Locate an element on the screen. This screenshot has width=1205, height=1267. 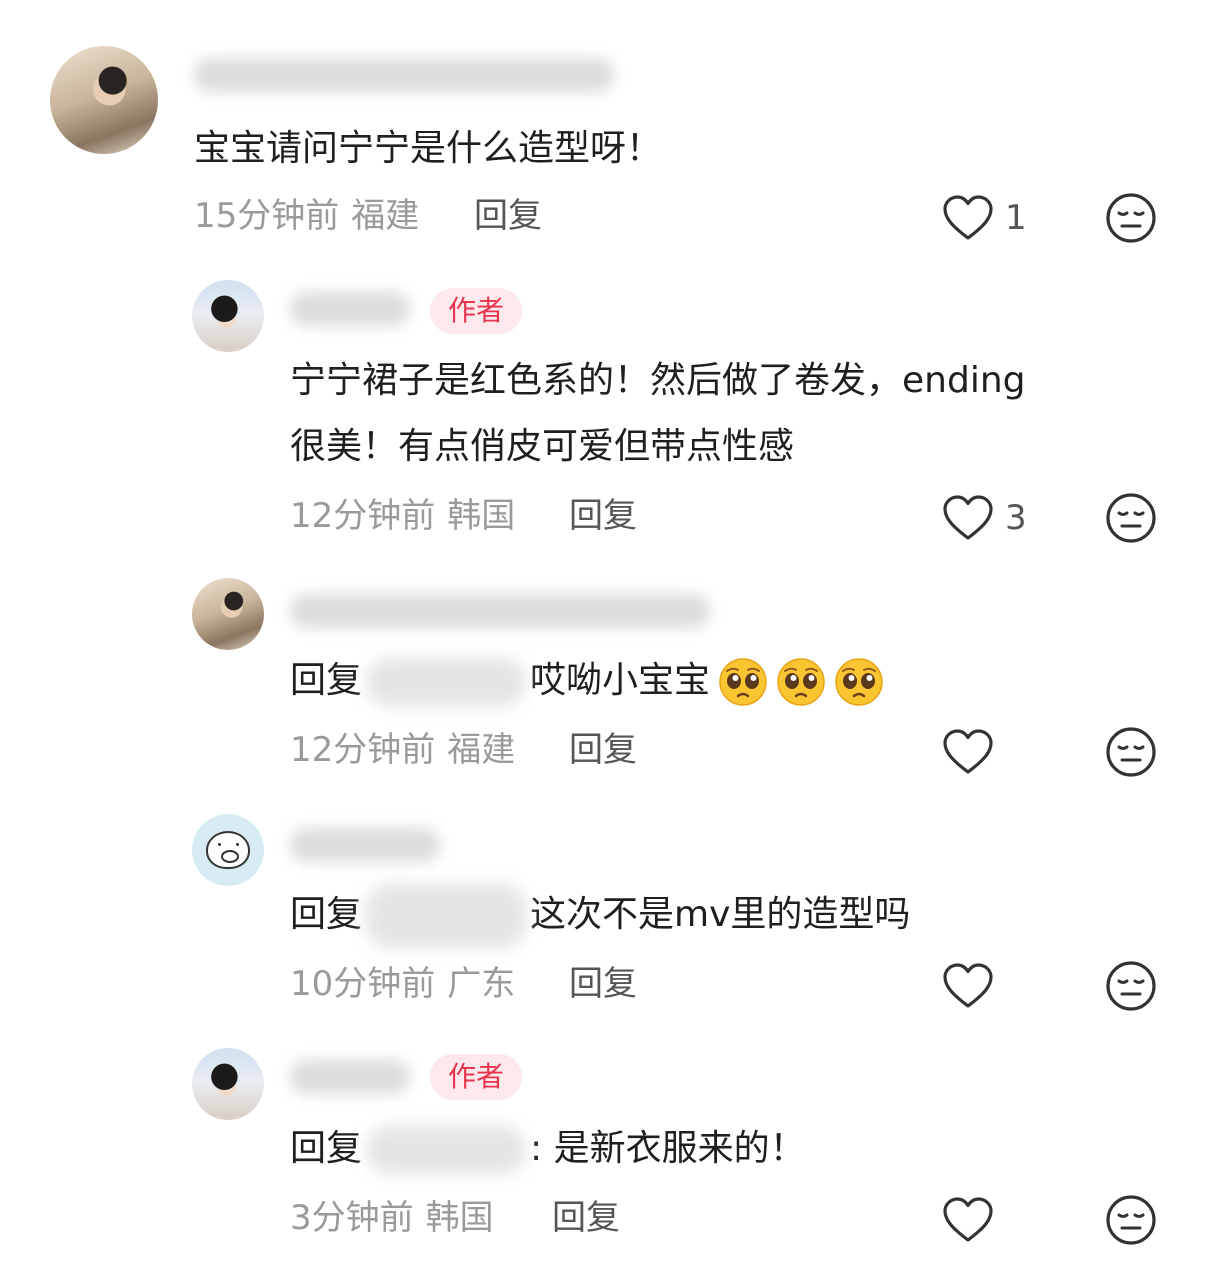
like-count: 1 is located at coordinates (1016, 218).